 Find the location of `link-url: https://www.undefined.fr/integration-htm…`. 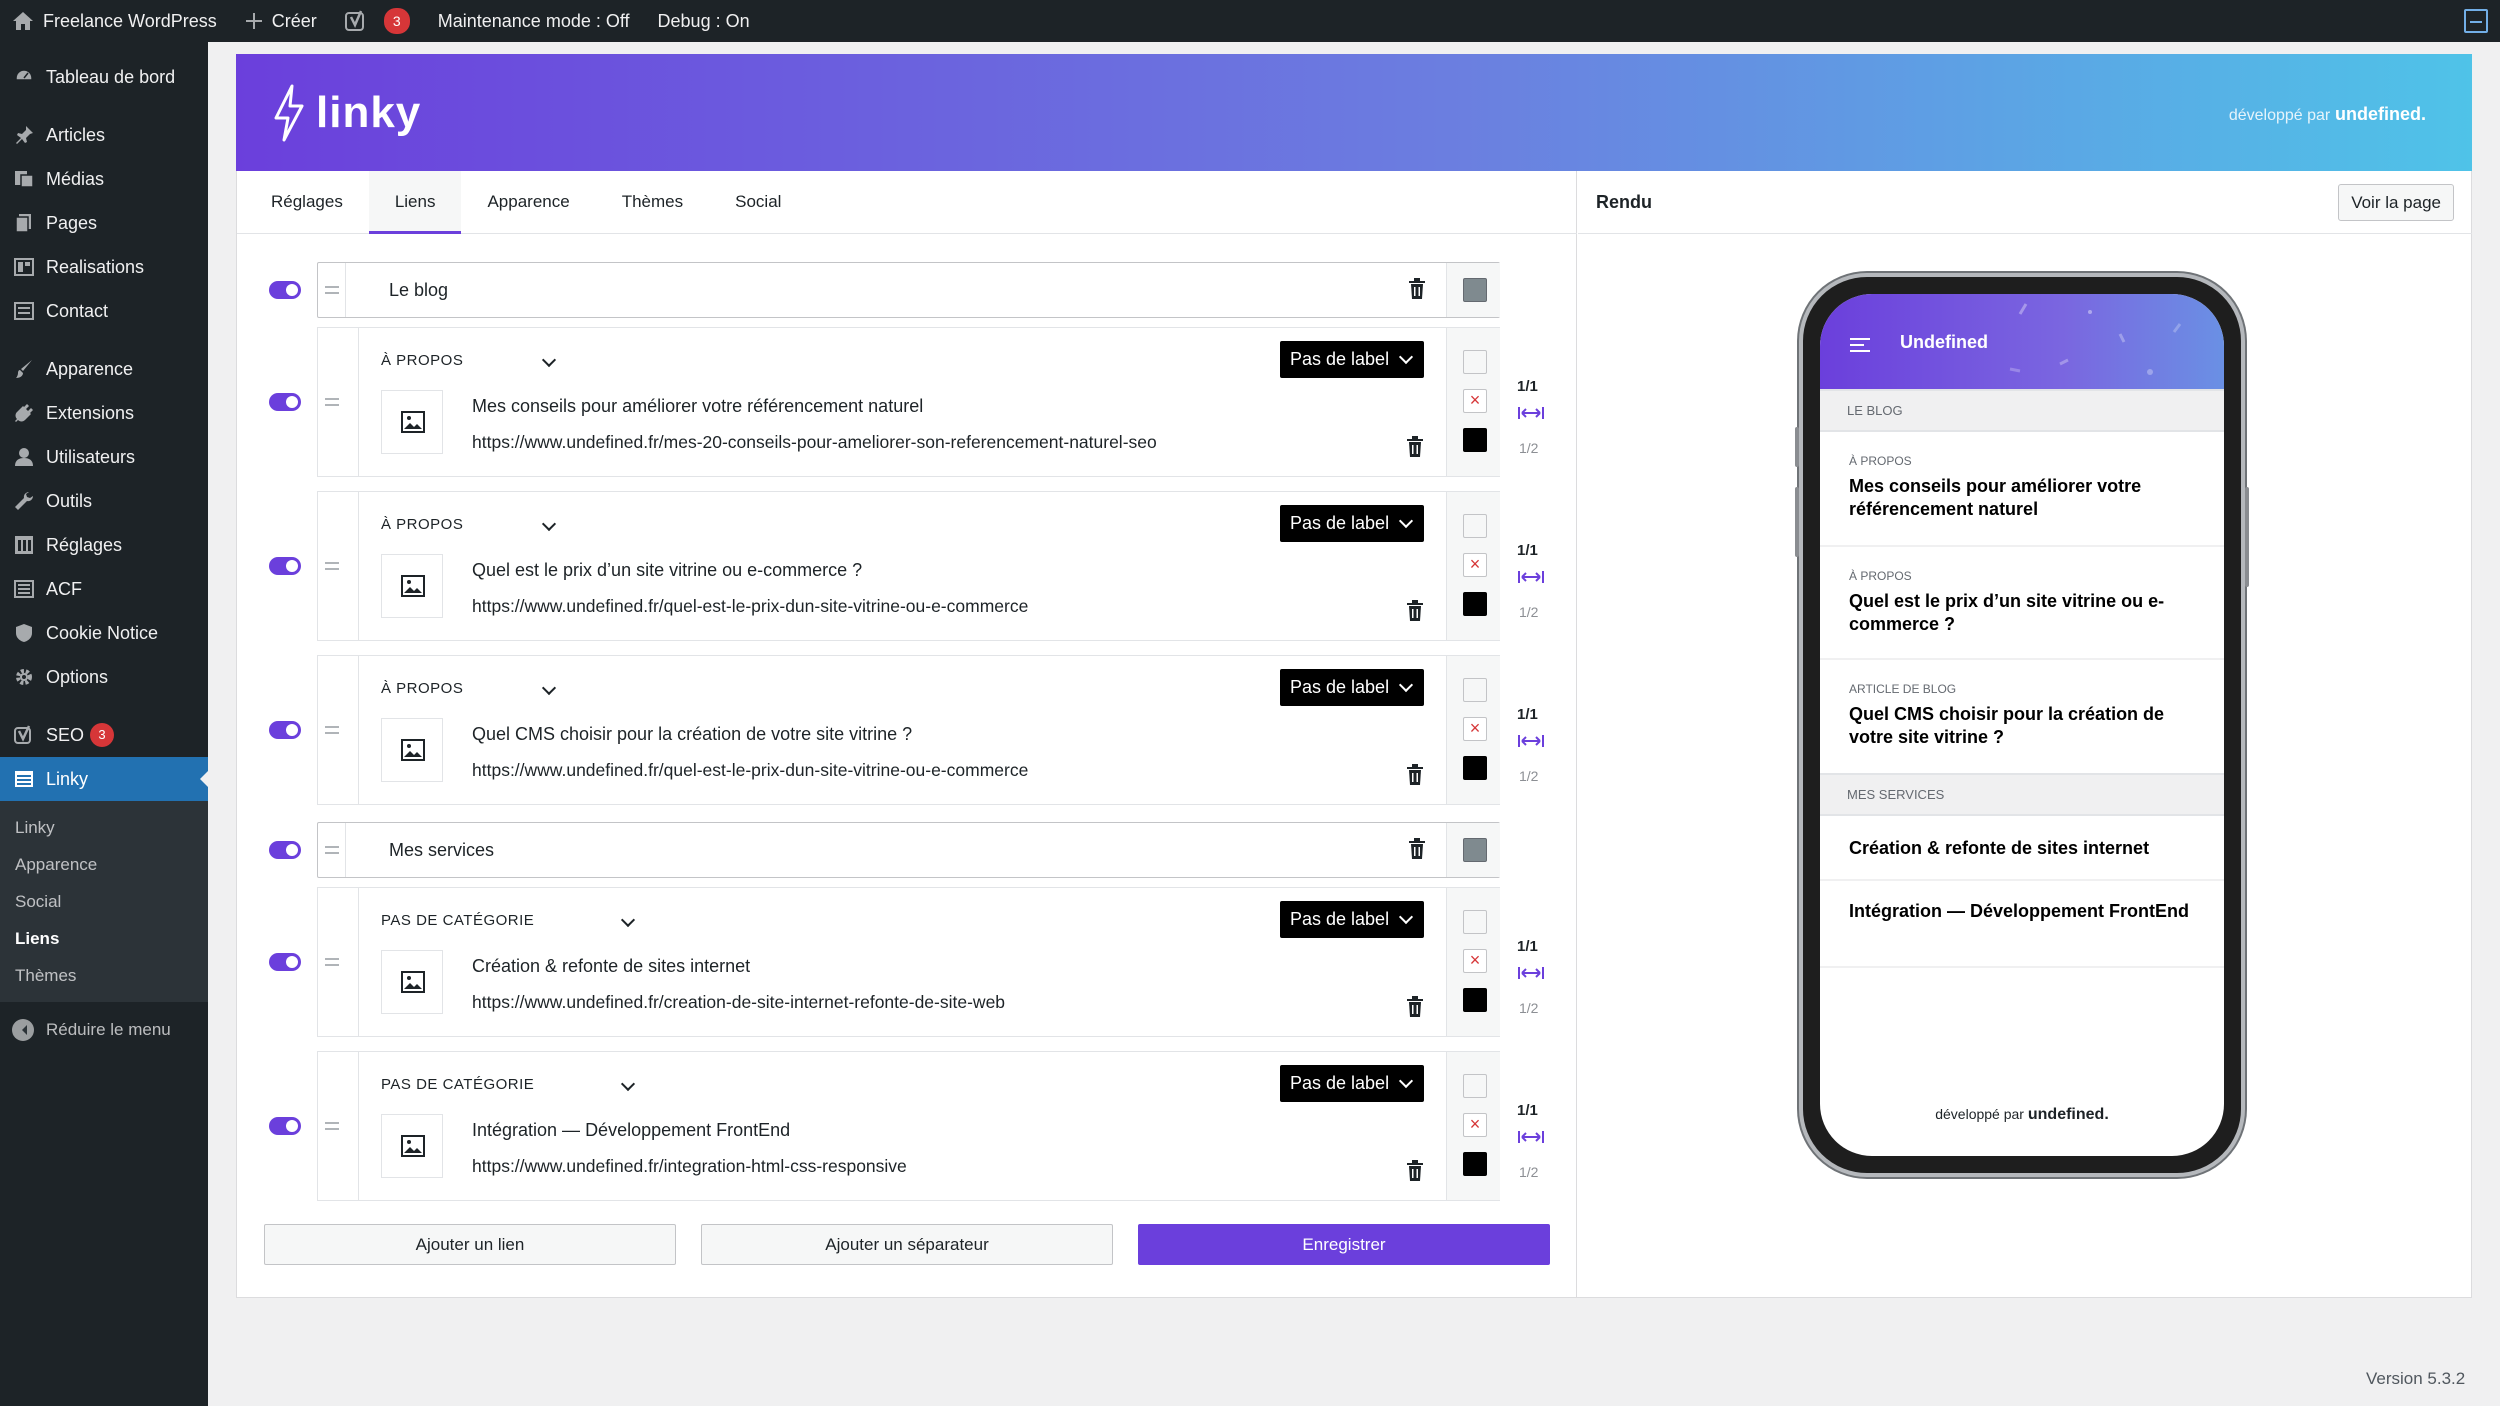

link-url: https://www.undefined.fr/integration-htm… is located at coordinates (689, 1166).